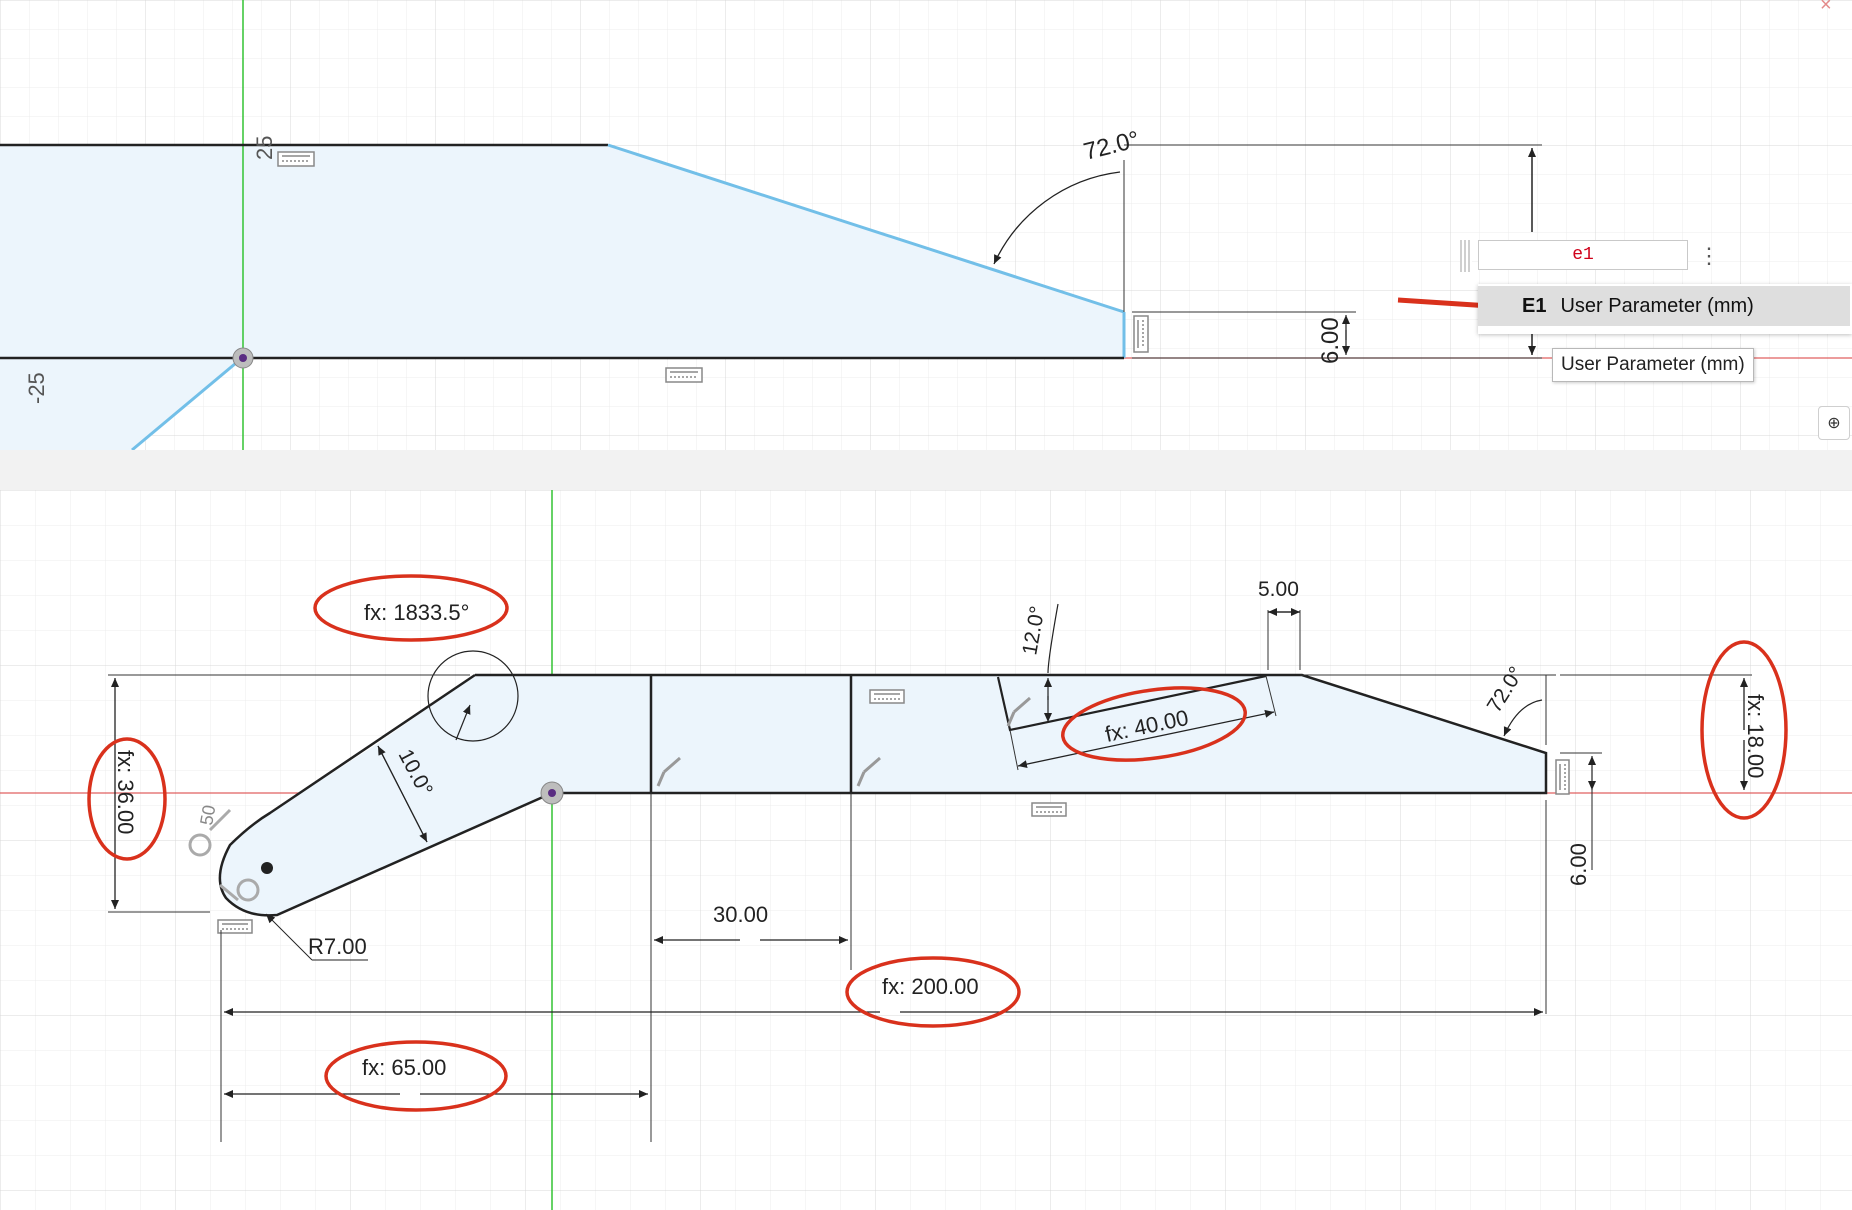 The width and height of the screenshot is (1852, 1210). Describe the element at coordinates (1755, 736) in the screenshot. I see `right-height-dim: fx: 18.00` at that location.